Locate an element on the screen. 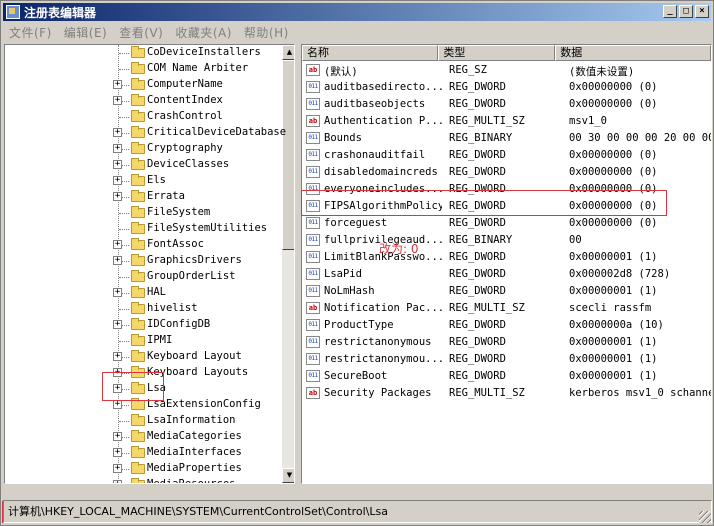 Image resolution: width=714 pixels, height=526 pixels. value-data: 0x00000000 (0) is located at coordinates (613, 87).